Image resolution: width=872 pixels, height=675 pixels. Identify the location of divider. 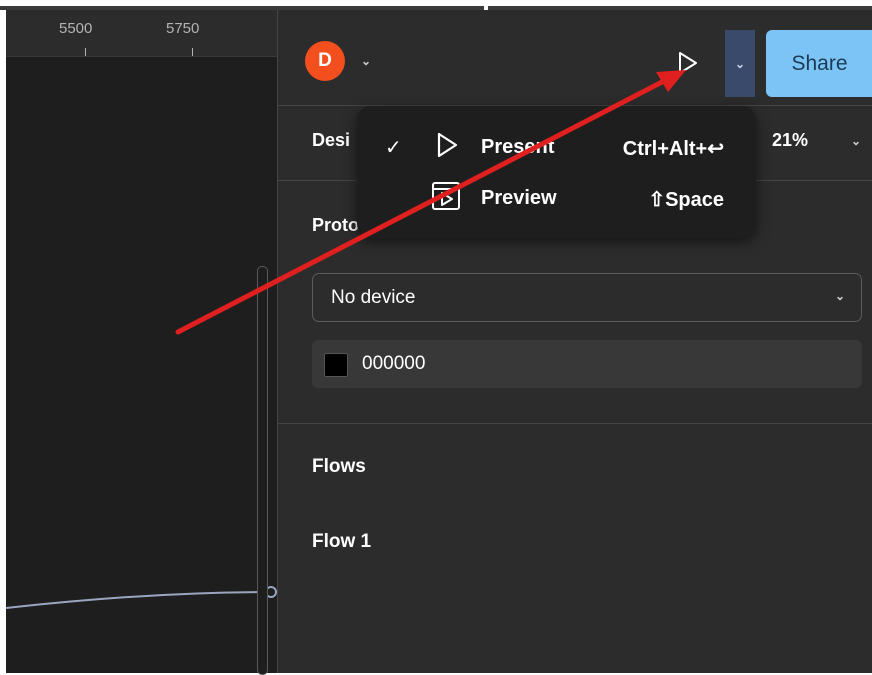
(575, 423).